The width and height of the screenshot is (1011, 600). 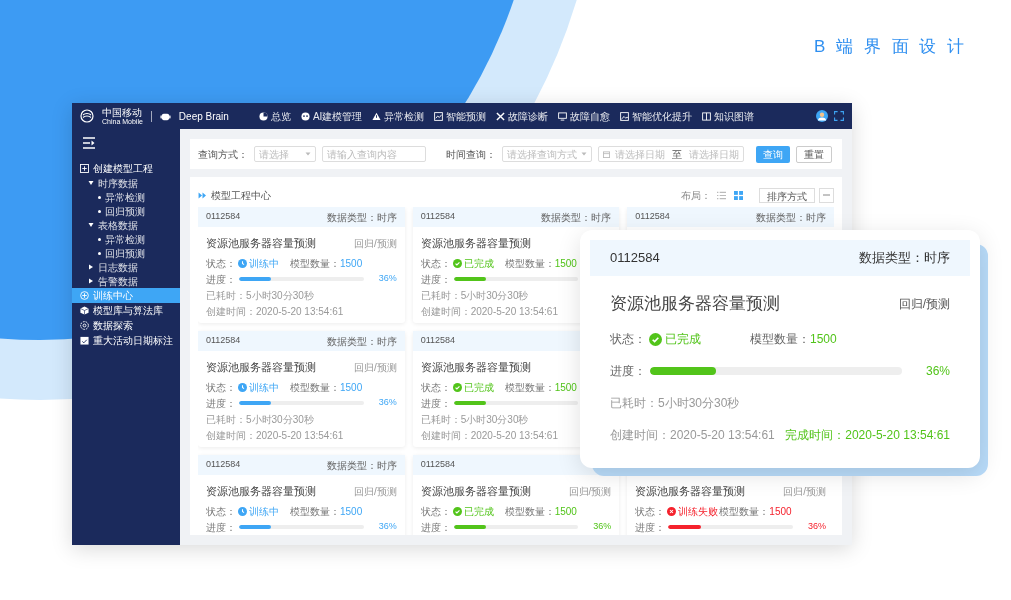 I want to click on brand-name: 中国移动, so click(x=122, y=112).